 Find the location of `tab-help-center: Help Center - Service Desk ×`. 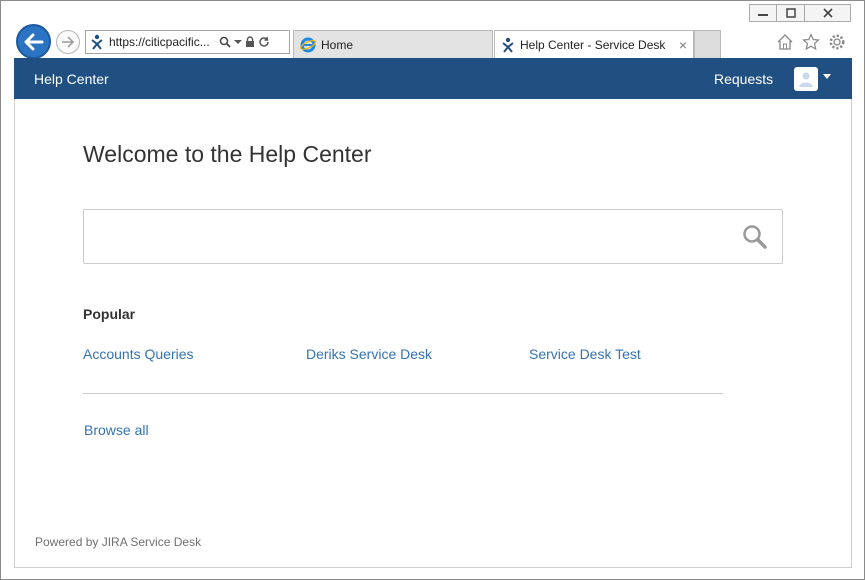

tab-help-center: Help Center - Service Desk × is located at coordinates (594, 44).